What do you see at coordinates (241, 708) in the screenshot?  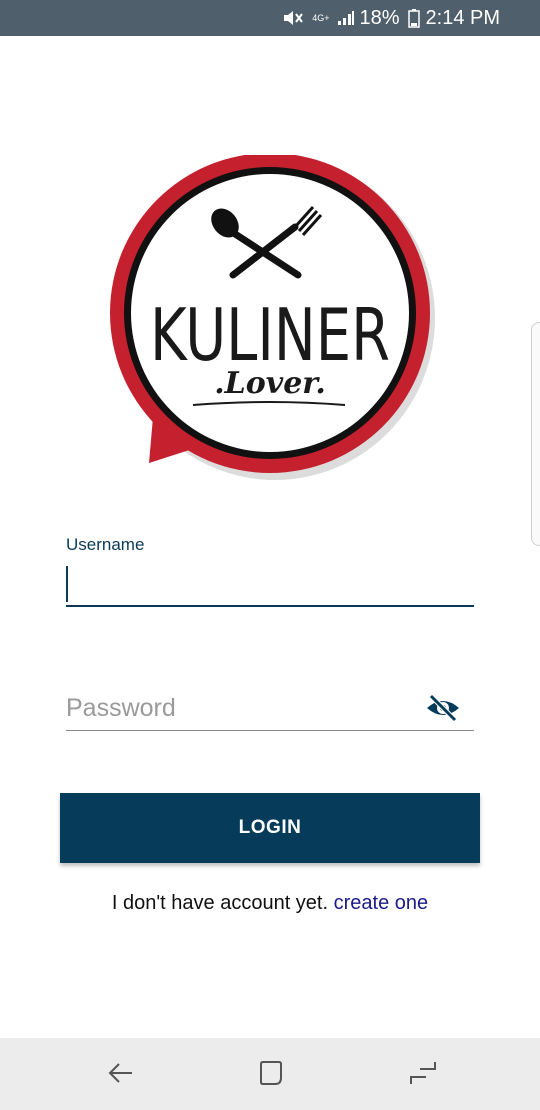 I see `password-field` at bounding box center [241, 708].